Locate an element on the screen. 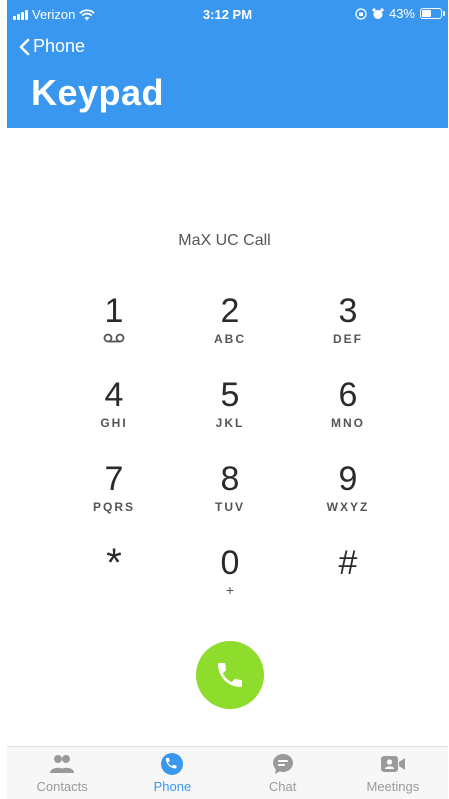  tab-label: Contacts is located at coordinates (62, 786).